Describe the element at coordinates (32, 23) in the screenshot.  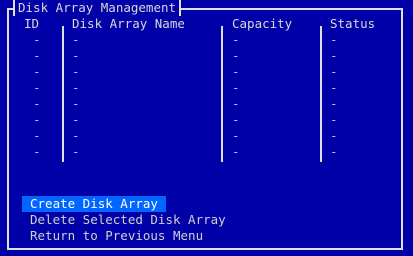
I see `column-header-id: ID` at that location.